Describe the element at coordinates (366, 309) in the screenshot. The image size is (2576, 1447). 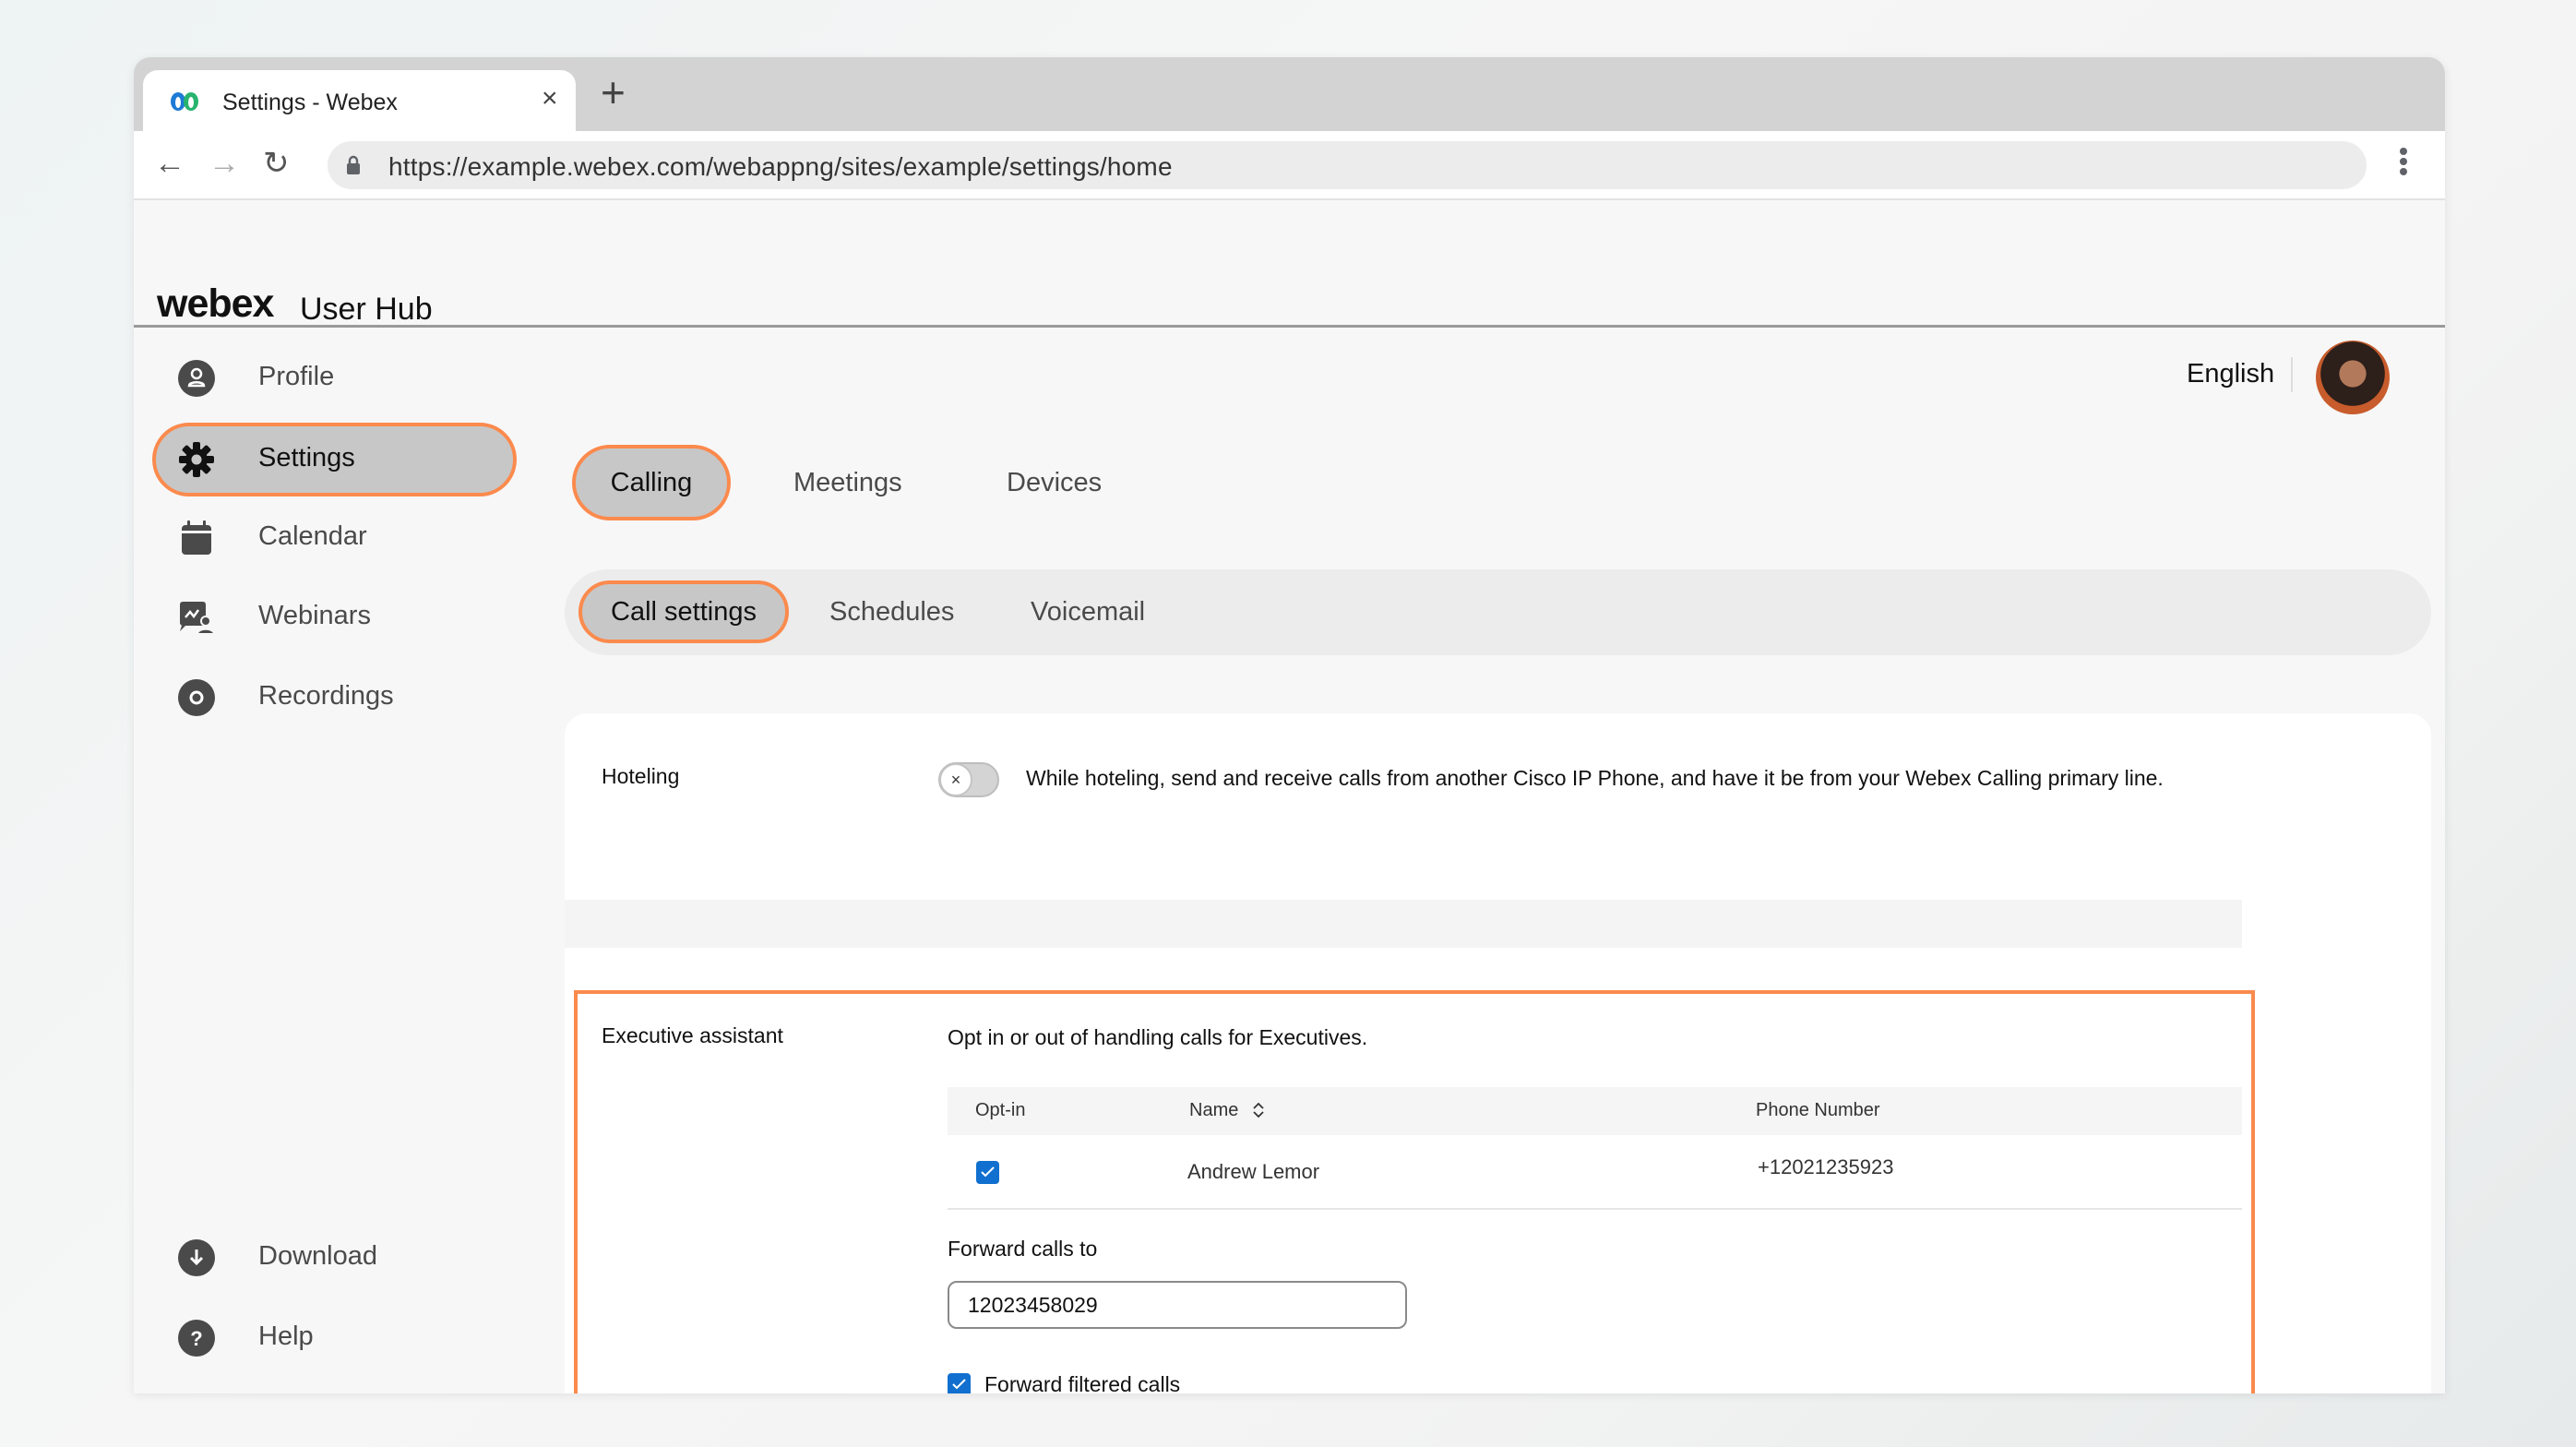
I see `product-name: User Hub` at that location.